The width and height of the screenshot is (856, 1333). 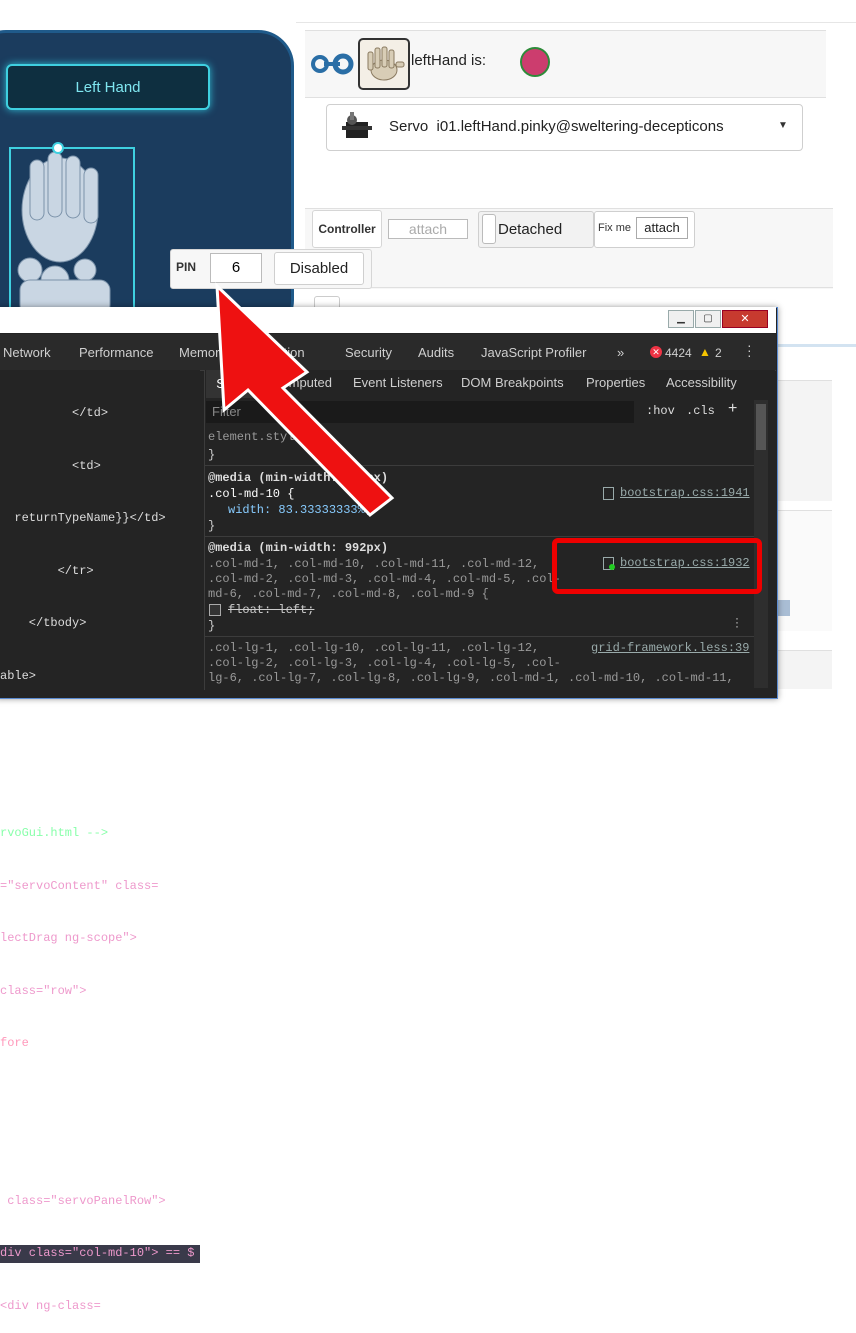 I want to click on pin-input: 6, so click(x=236, y=268).